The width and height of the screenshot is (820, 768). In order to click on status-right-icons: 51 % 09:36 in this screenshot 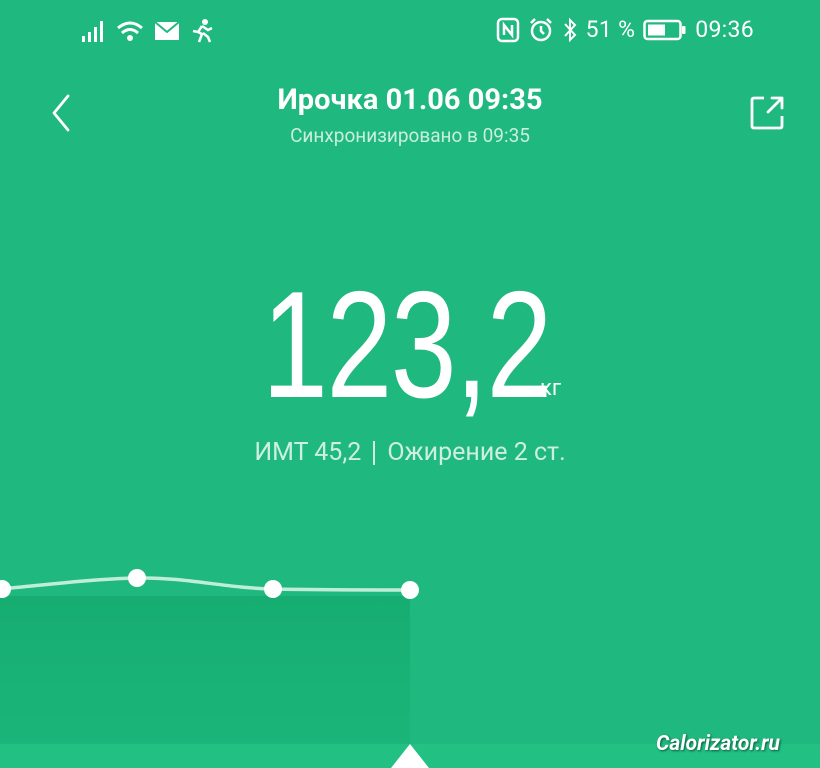, I will do `click(625, 29)`.